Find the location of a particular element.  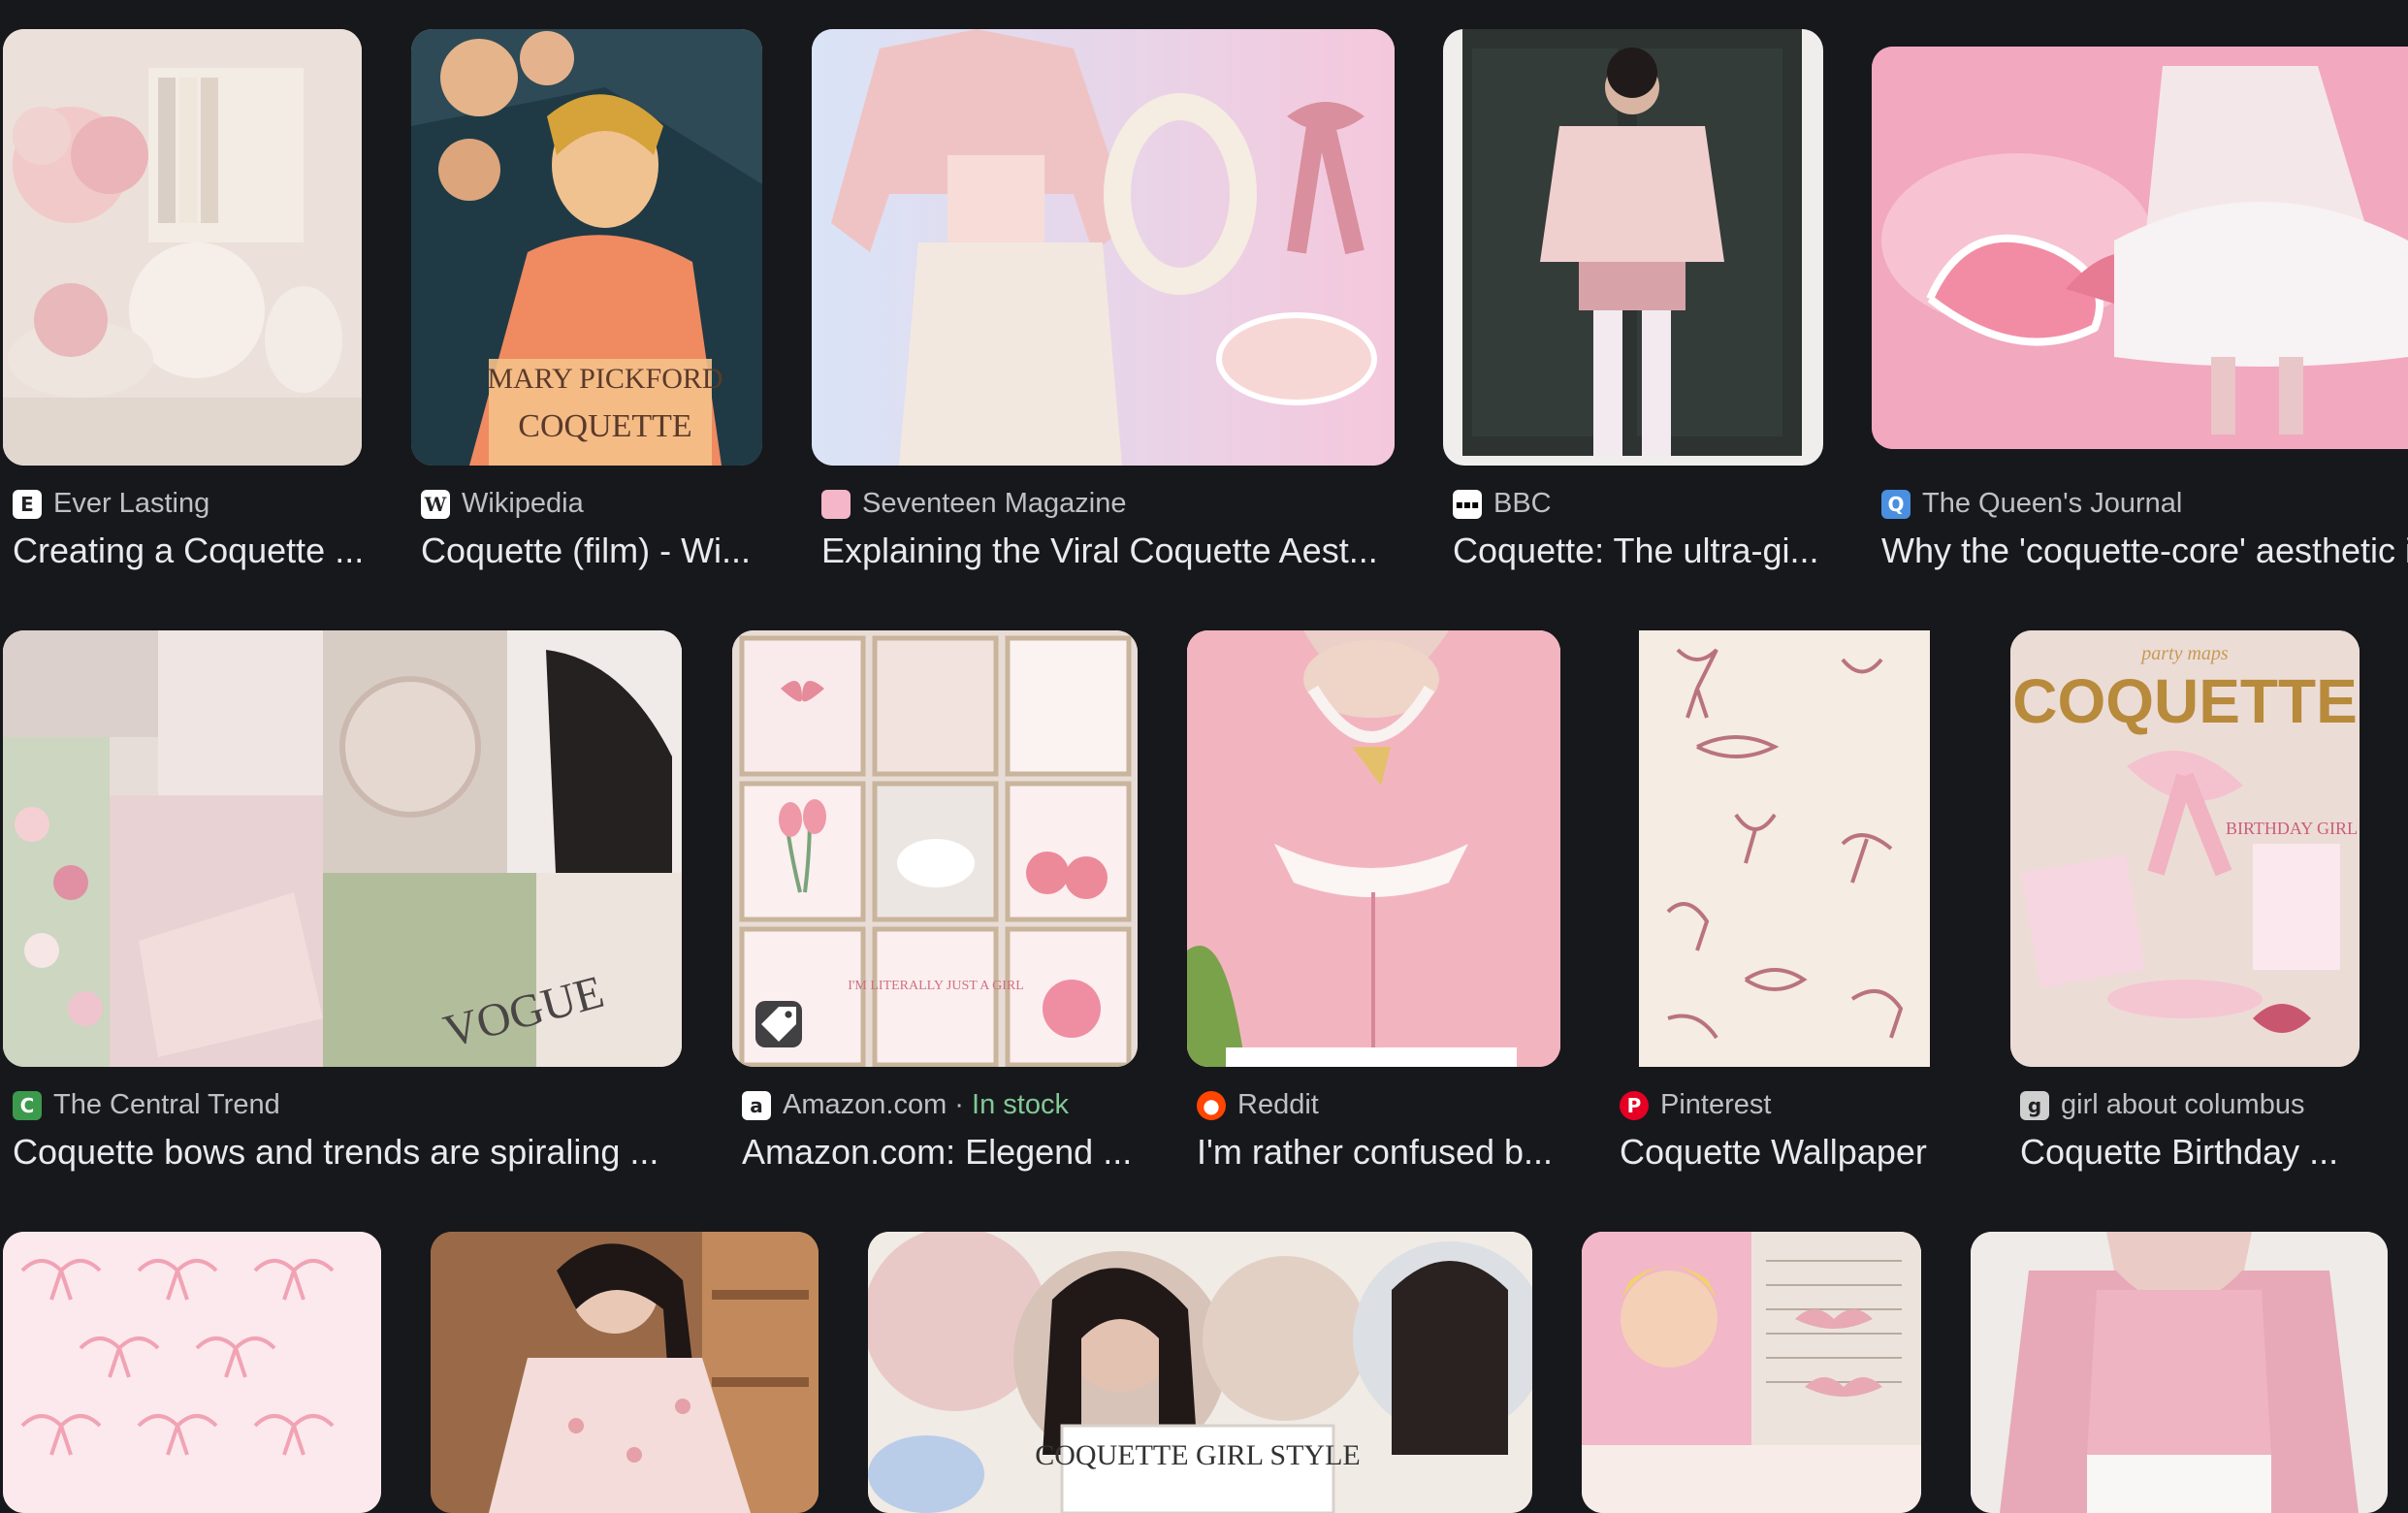

tea-set-image is located at coordinates (182, 247).